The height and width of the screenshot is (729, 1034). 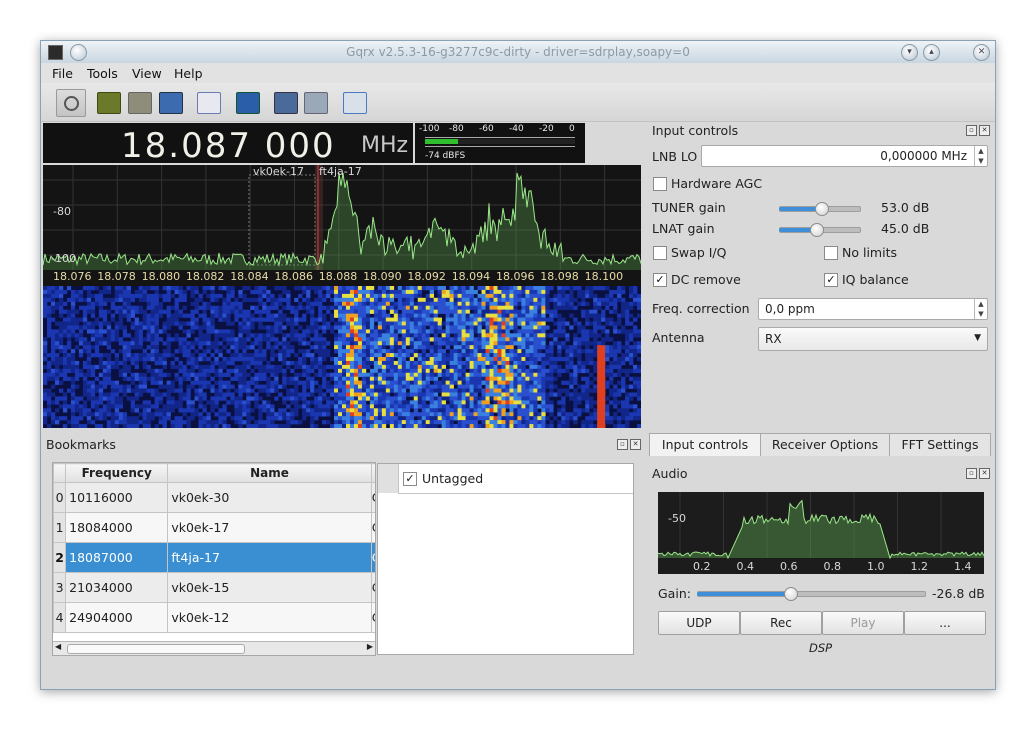 I want to click on table-row: 0 10116000 vk0ek-30 C, so click(x=214, y=497).